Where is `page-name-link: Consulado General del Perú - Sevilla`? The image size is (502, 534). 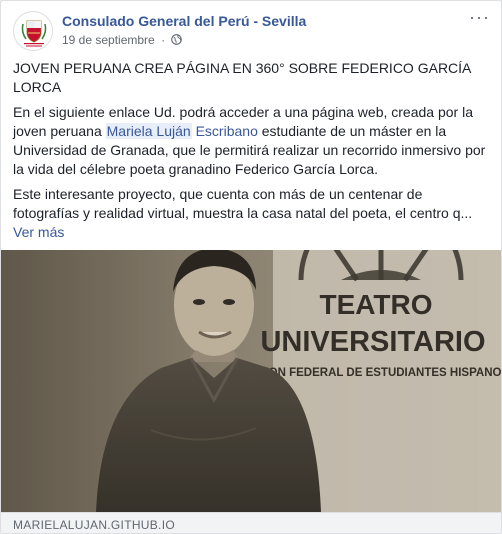
page-name-link: Consulado General del Perú - Sevilla is located at coordinates (184, 21).